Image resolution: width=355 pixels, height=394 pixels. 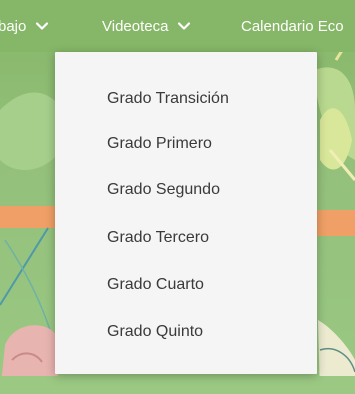 I want to click on nav-item-videoteca: Videoteca, so click(x=146, y=26).